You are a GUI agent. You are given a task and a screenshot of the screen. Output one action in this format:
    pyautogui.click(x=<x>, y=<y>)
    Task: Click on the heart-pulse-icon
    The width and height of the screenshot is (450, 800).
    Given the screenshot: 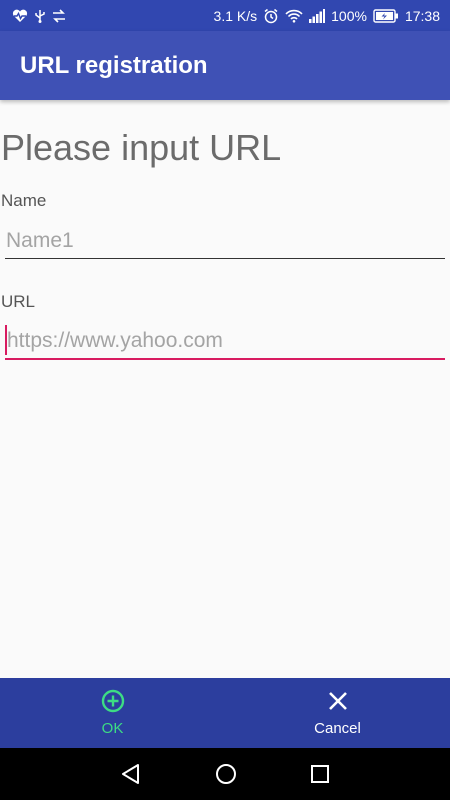 What is the action you would take?
    pyautogui.click(x=20, y=16)
    